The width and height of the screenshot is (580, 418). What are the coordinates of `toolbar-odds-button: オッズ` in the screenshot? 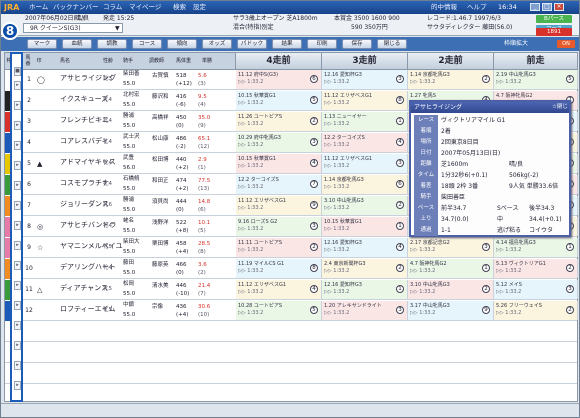 It's located at (217, 44).